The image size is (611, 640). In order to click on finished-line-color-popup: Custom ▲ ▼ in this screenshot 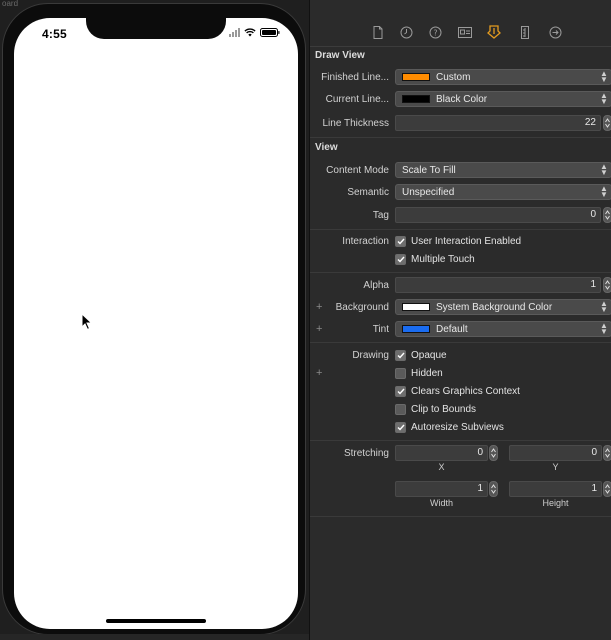, I will do `click(503, 77)`.